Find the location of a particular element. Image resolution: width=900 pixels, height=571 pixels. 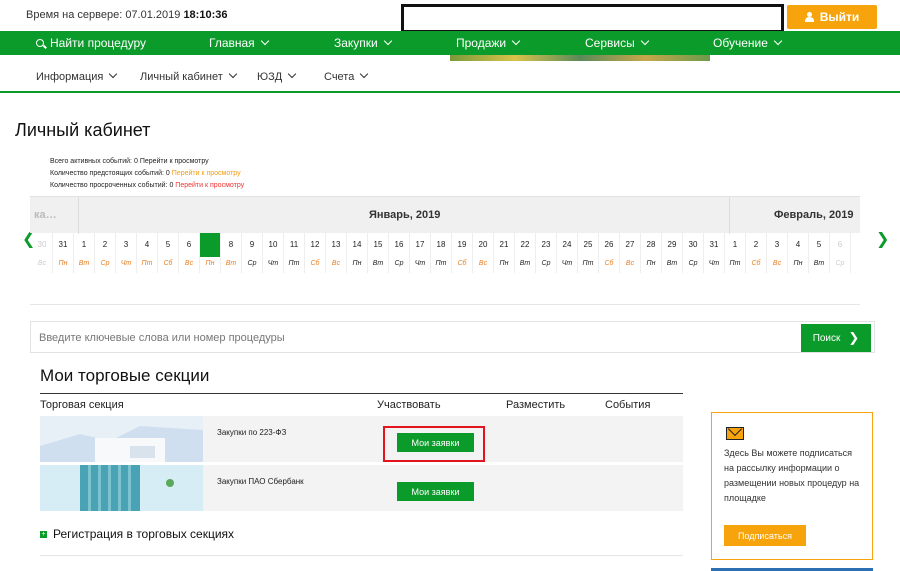

calendar-day: 19 Сб is located at coordinates (462, 253).